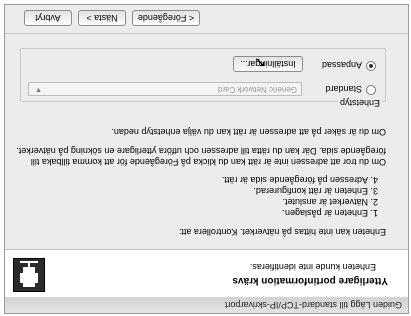  I want to click on radio-button-icon, so click(371, 90).